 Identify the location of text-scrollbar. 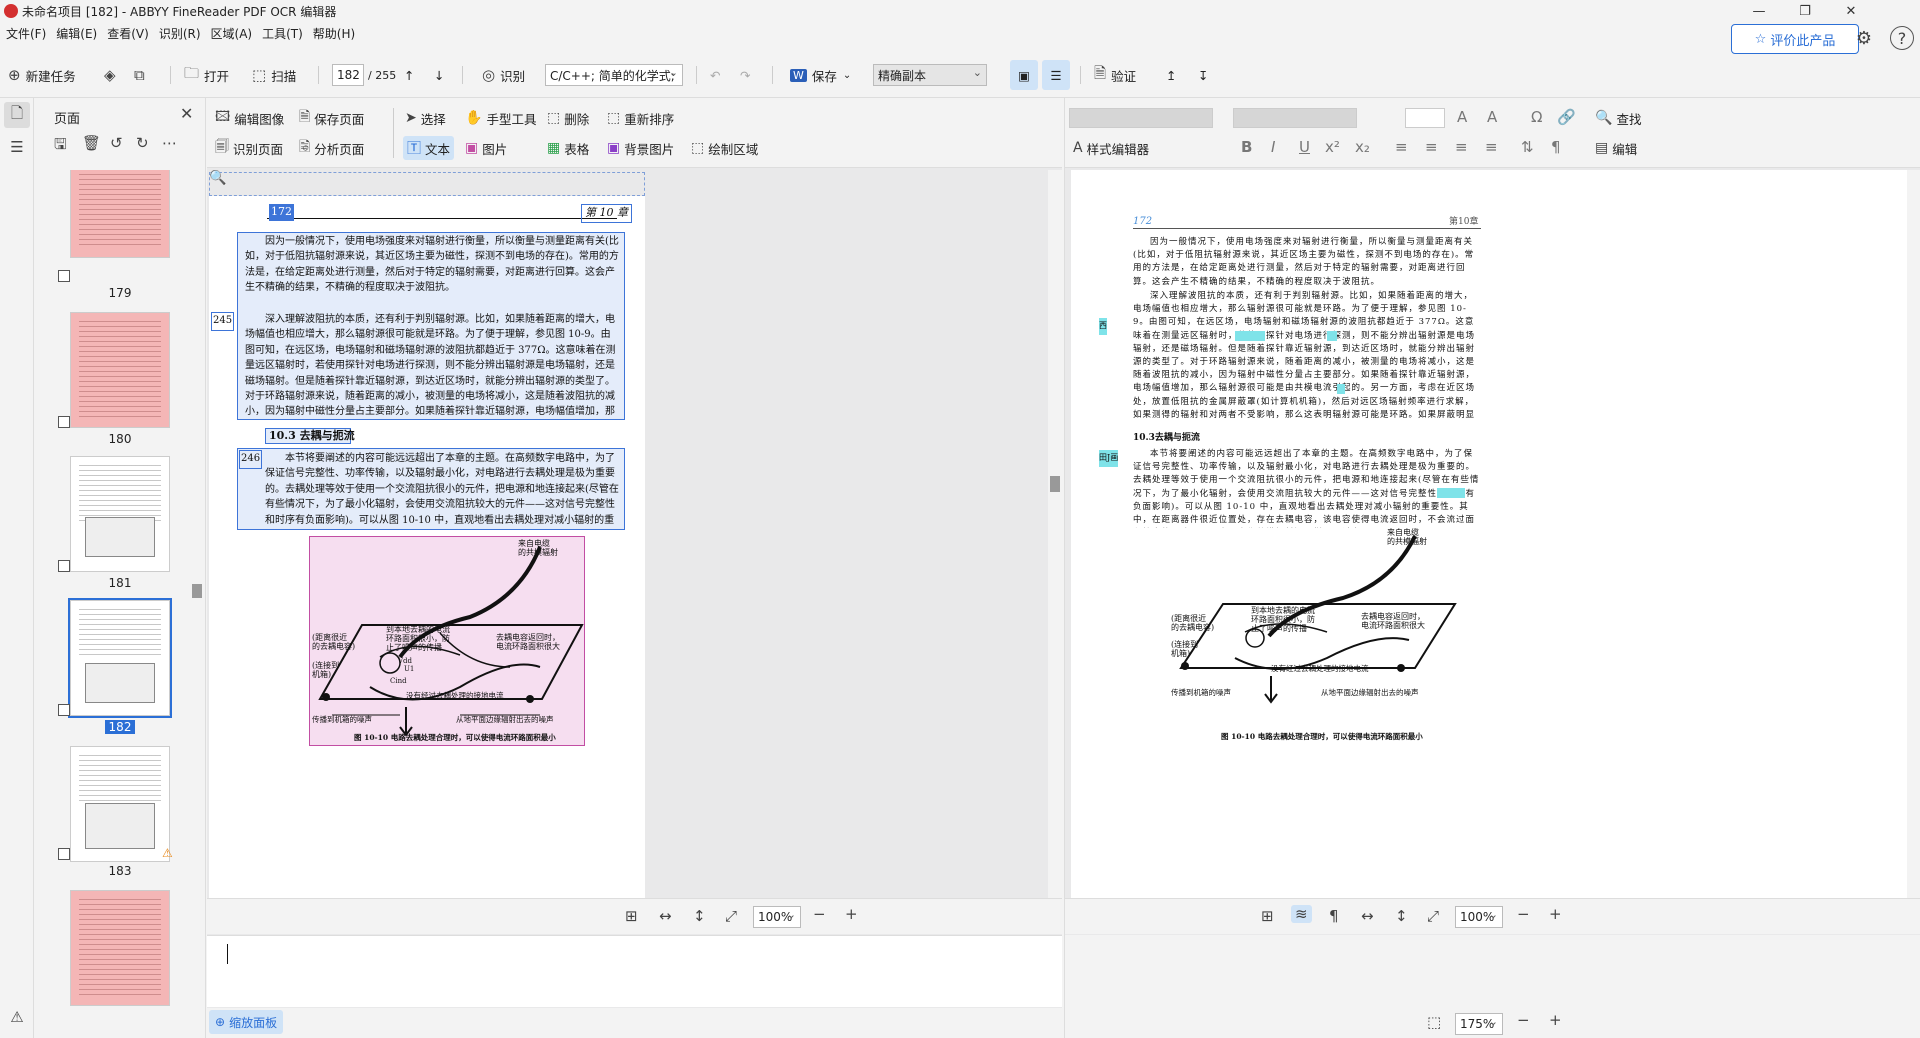
(1913, 534).